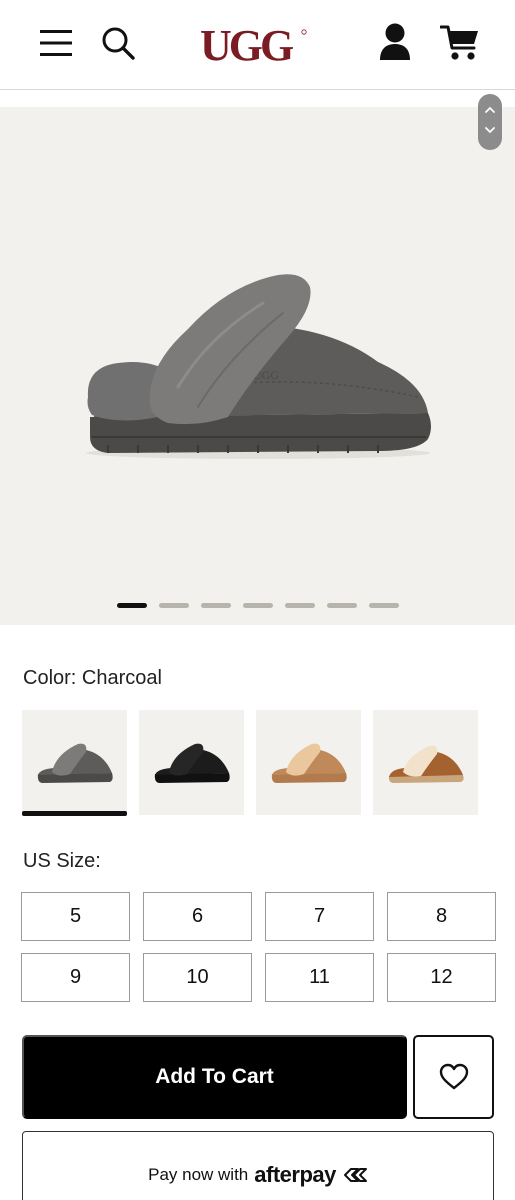 This screenshot has height=1200, width=515. I want to click on size-option: 8, so click(441, 916).